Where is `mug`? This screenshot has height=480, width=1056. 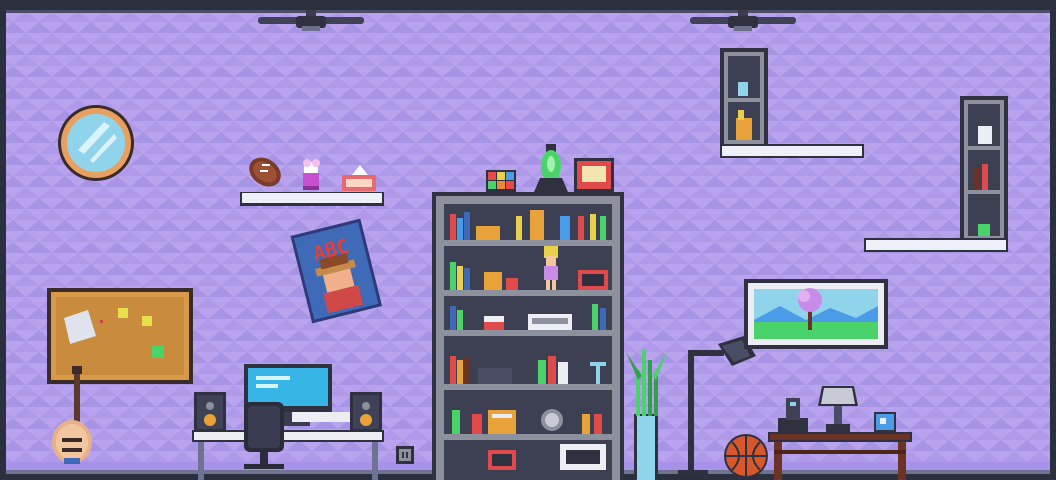
mug is located at coordinates (885, 422).